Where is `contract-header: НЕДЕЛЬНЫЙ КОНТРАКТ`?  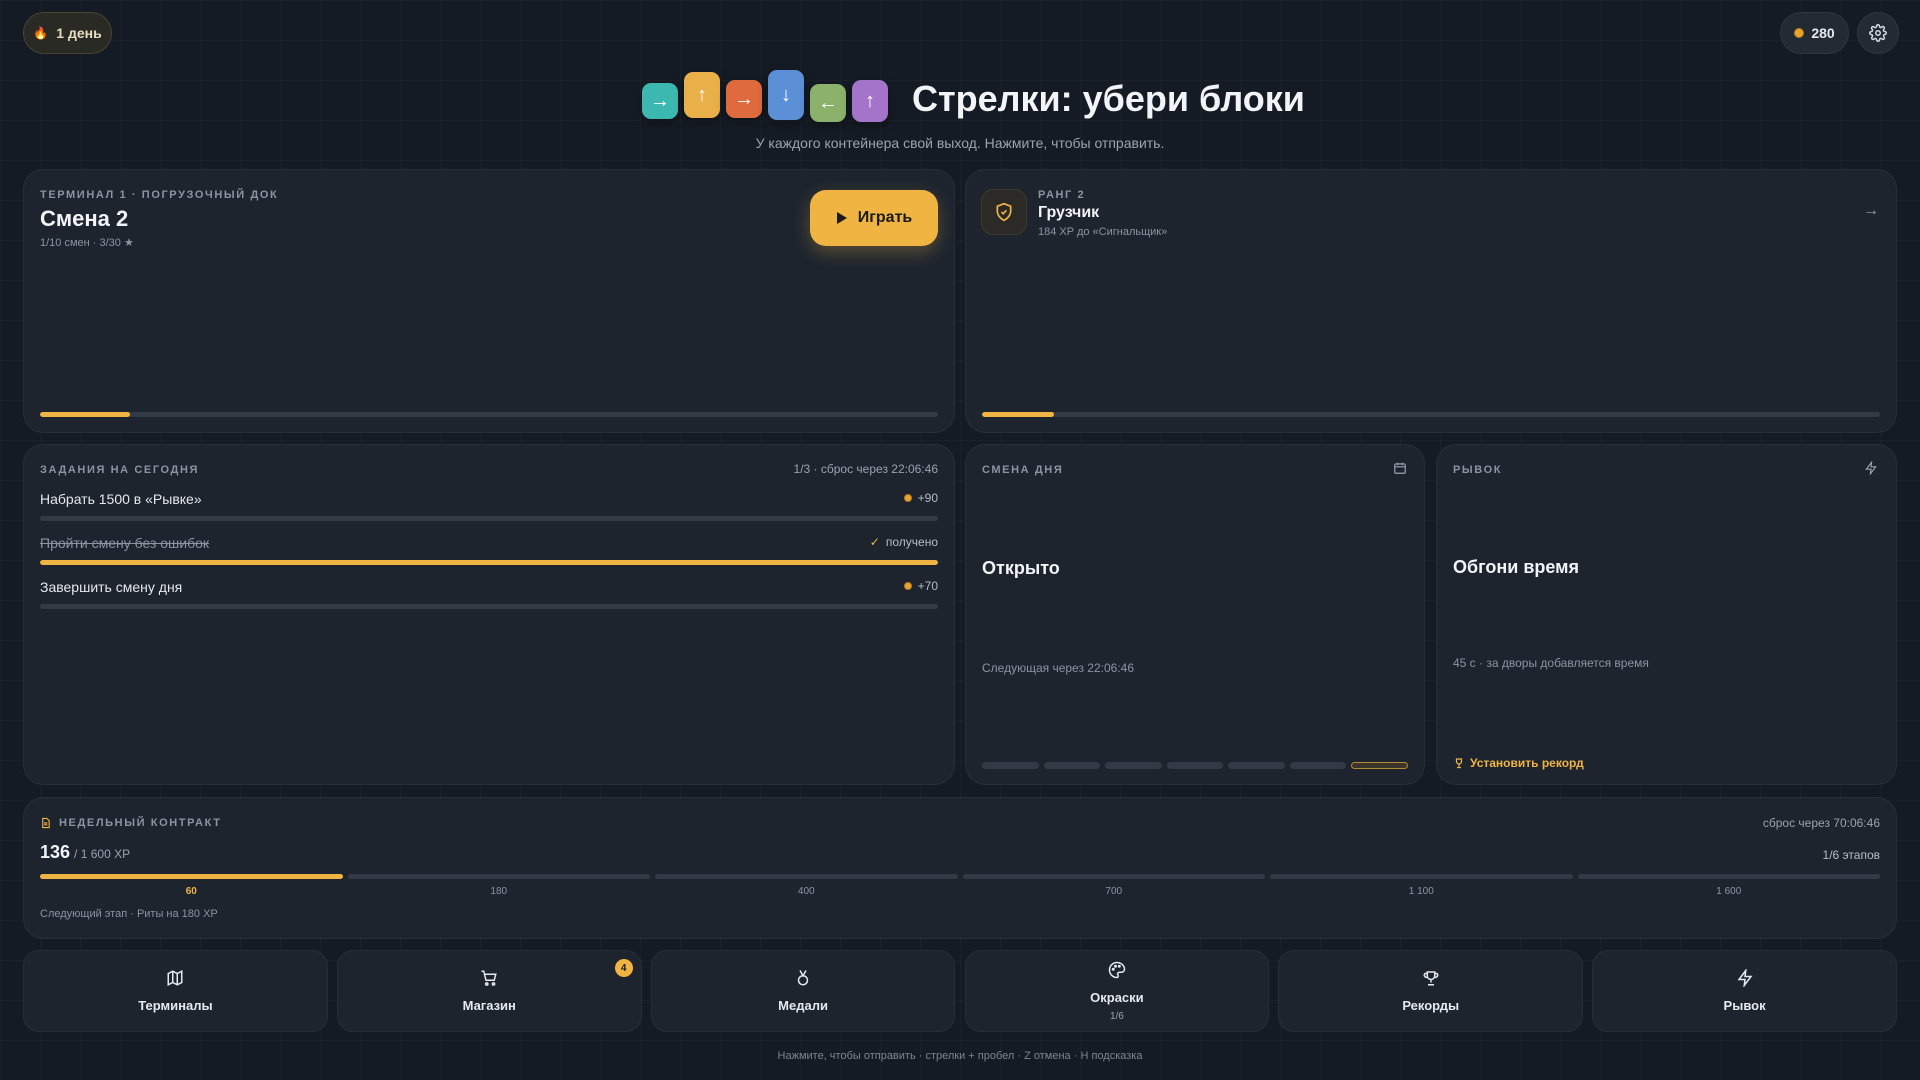
contract-header: НЕДЕЛЬНЫЙ КОНТРАКТ is located at coordinates (131, 823).